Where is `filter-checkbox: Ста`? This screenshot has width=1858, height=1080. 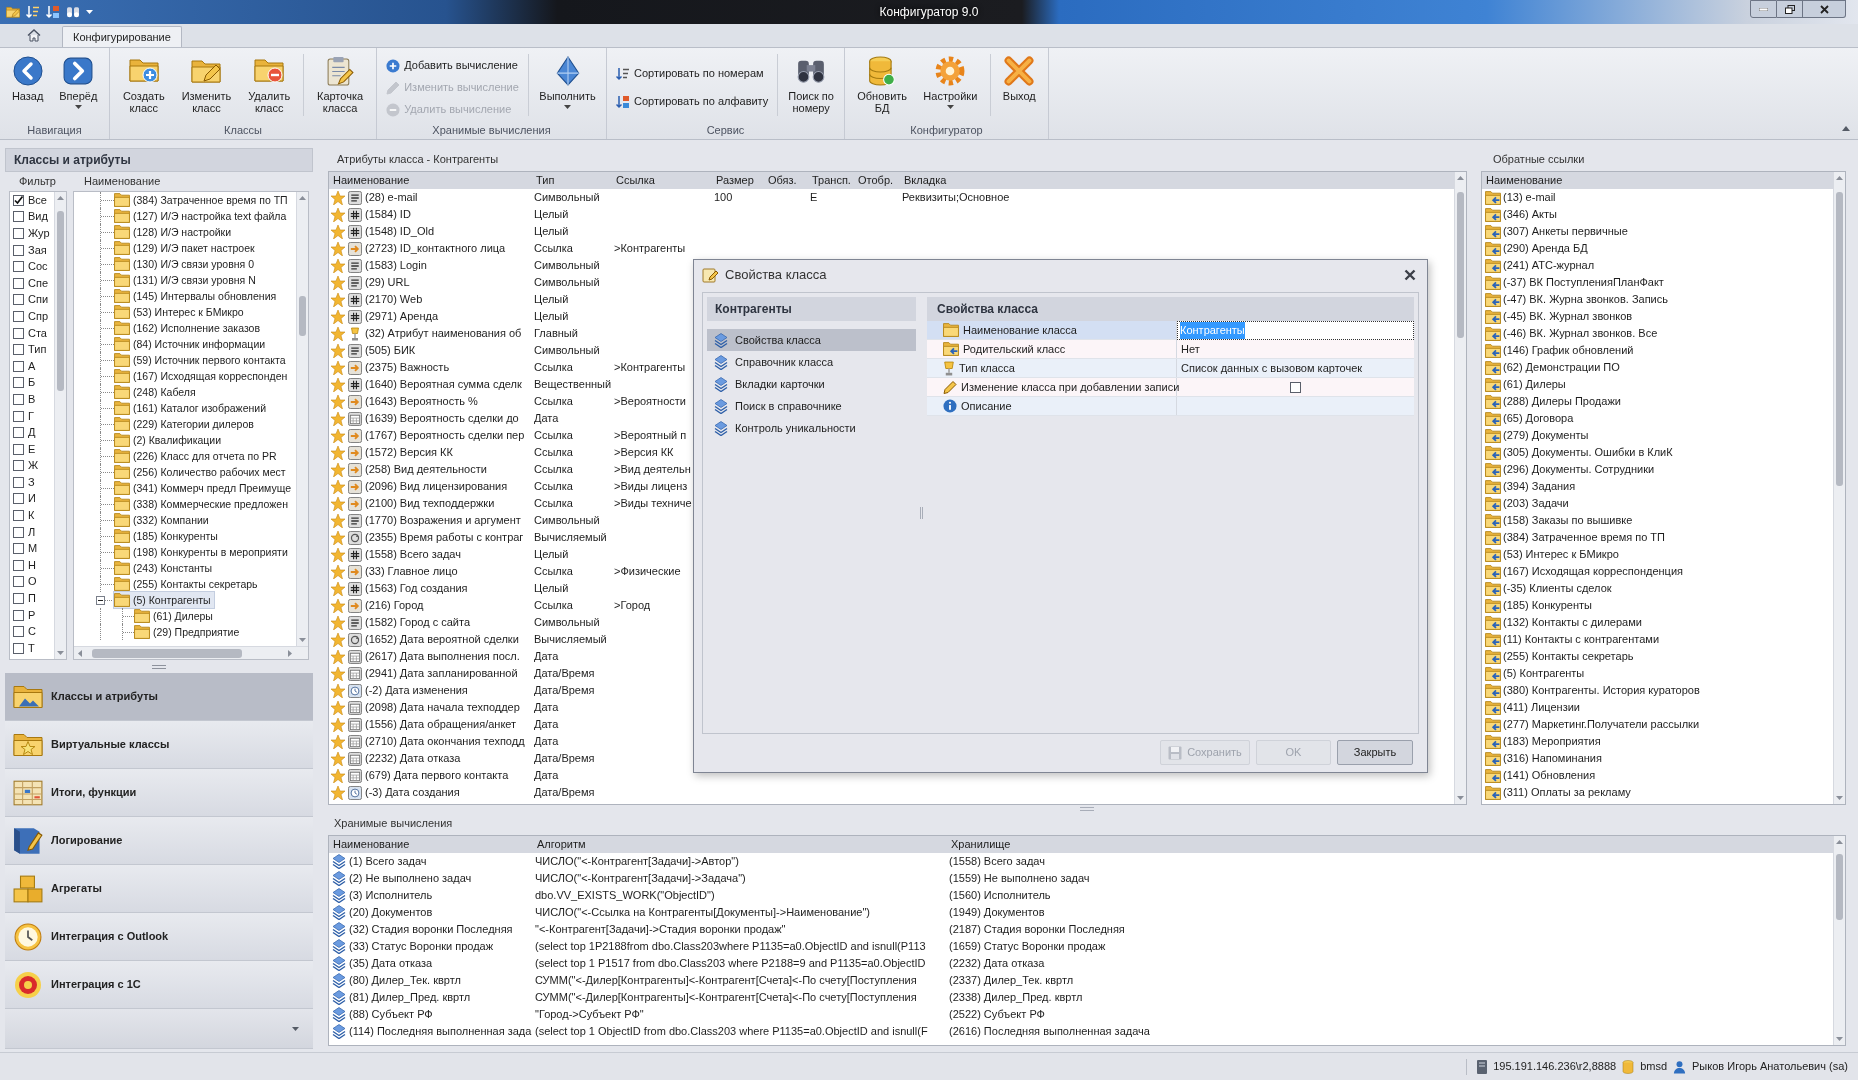
filter-checkbox: Ста is located at coordinates (32, 333).